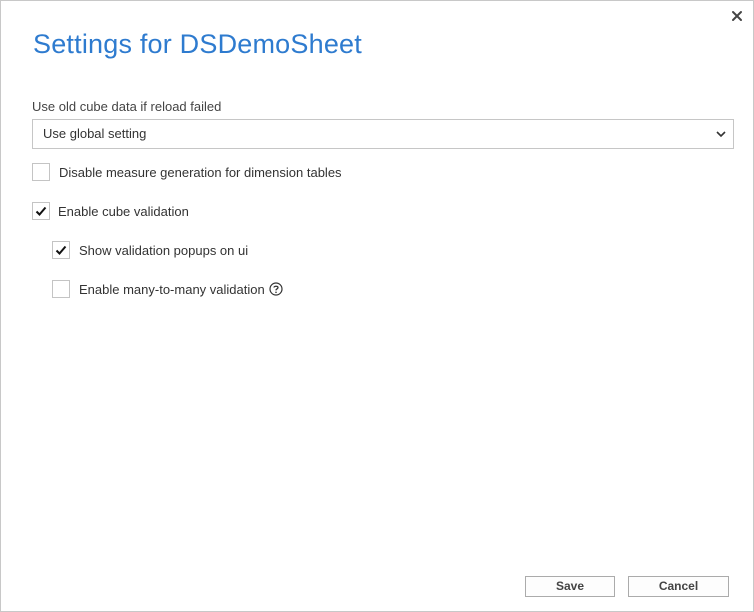  What do you see at coordinates (383, 134) in the screenshot?
I see `reload-setting-select: Use global setting` at bounding box center [383, 134].